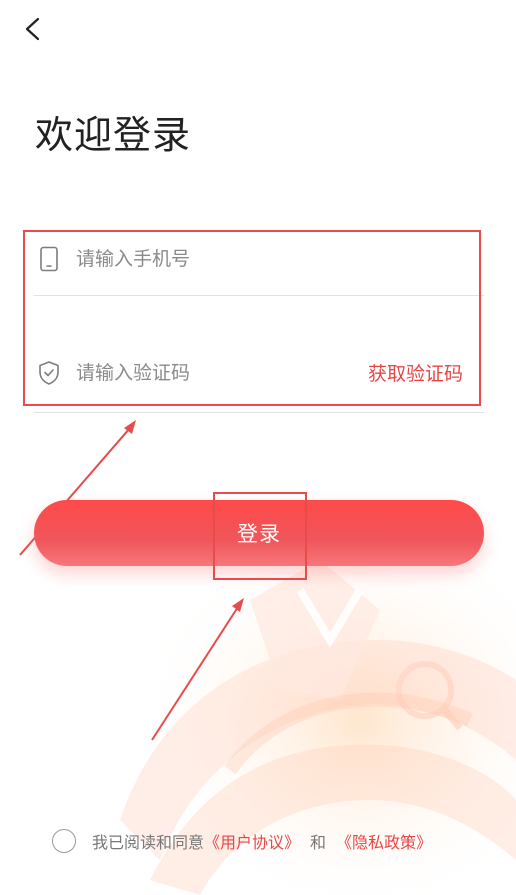  What do you see at coordinates (216, 259) in the screenshot?
I see `phone-input` at bounding box center [216, 259].